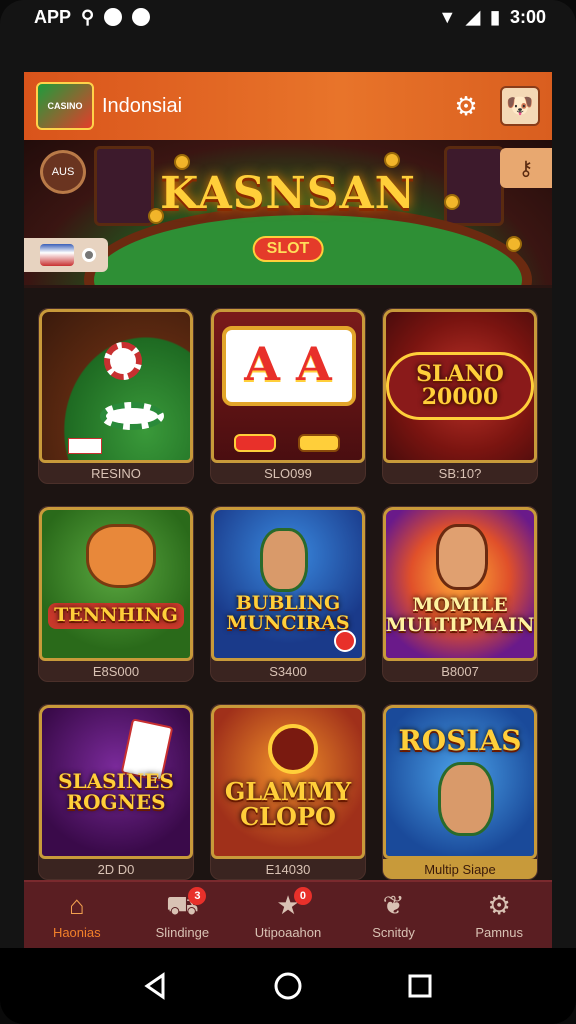 The height and width of the screenshot is (1024, 576). I want to click on game-label: S3400, so click(288, 671).